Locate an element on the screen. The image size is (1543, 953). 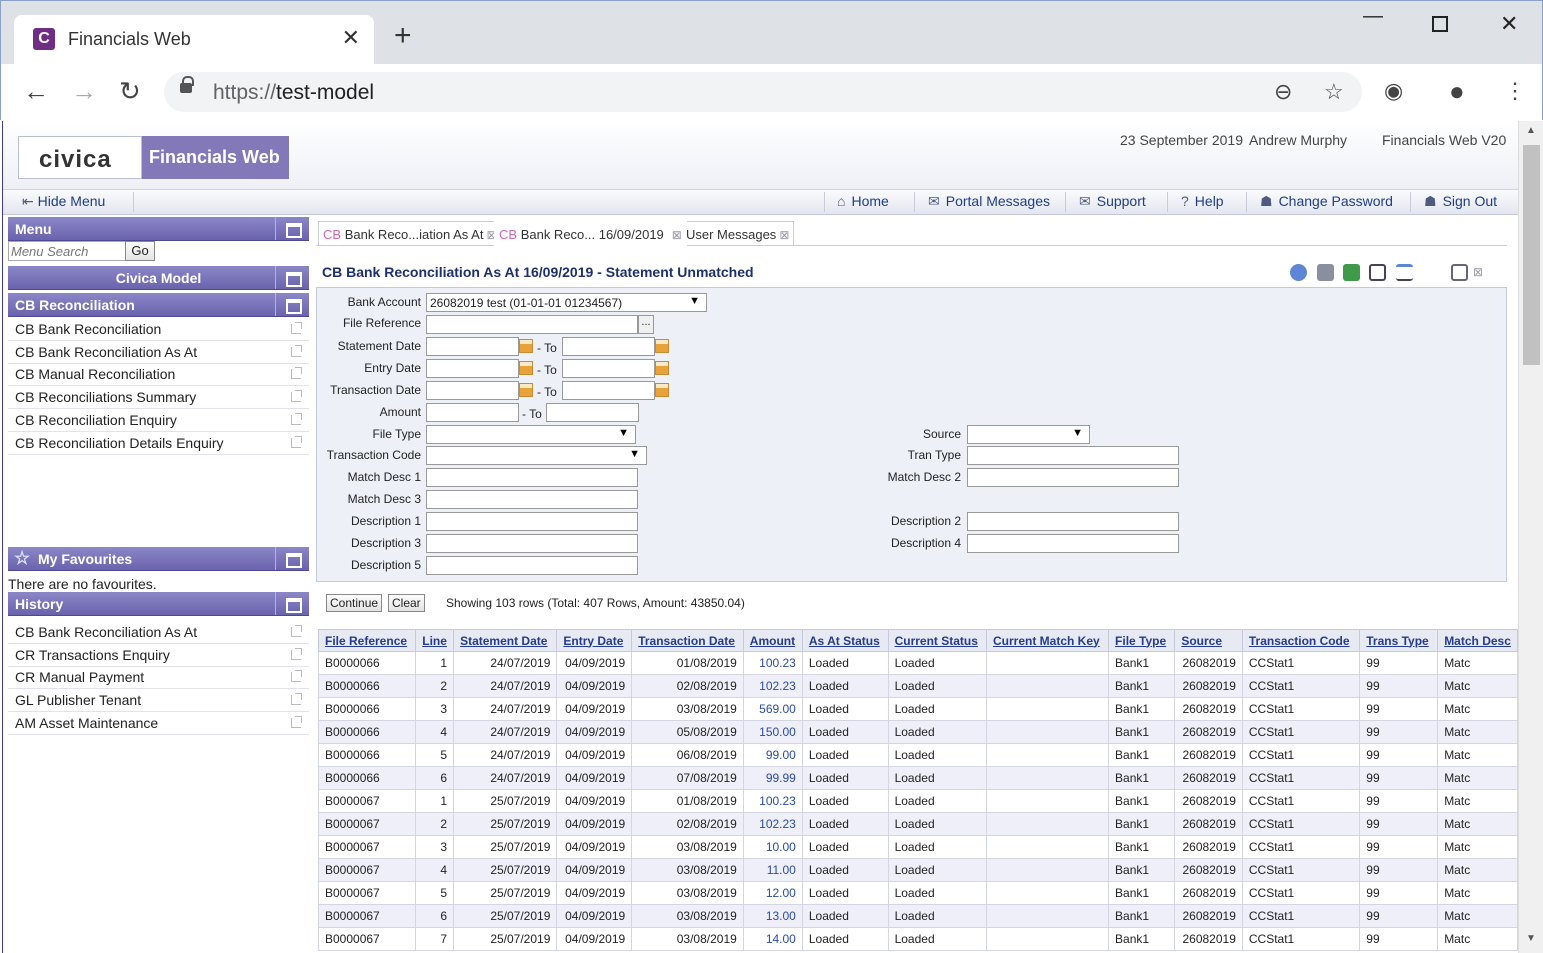
help-link: ? Help is located at coordinates (1202, 201).